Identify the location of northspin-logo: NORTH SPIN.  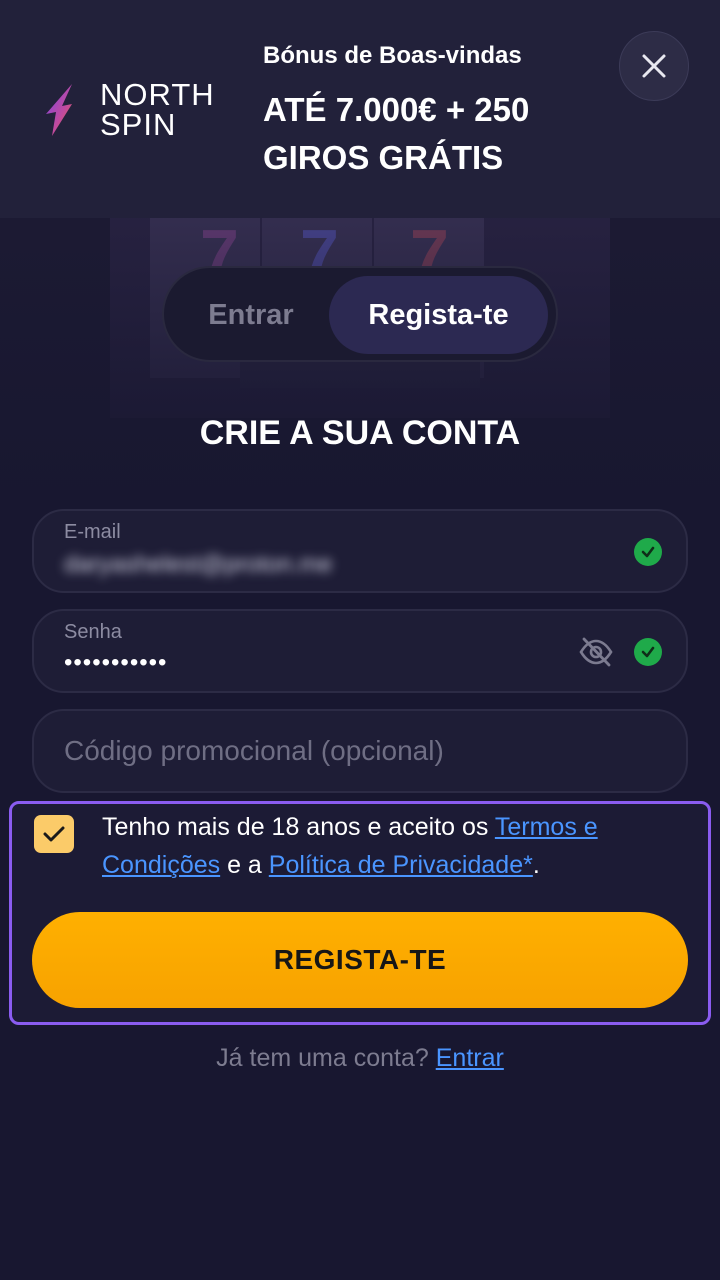
(142, 109).